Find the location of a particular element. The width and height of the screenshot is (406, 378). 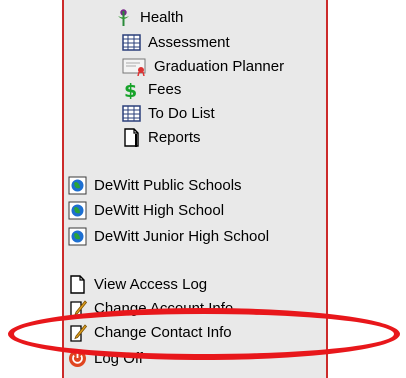

link-label: Log Off is located at coordinates (118, 358).